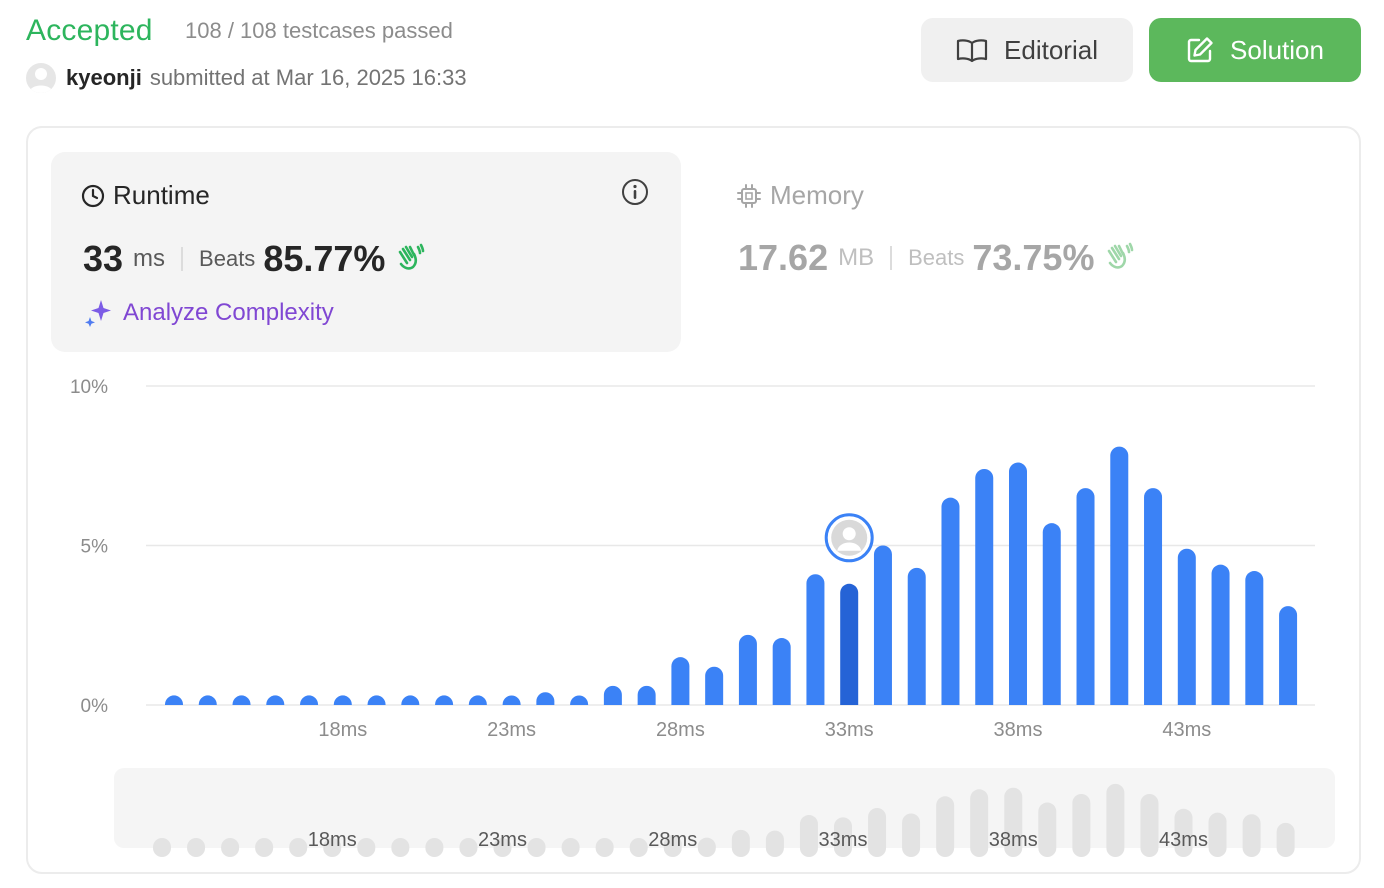 Image resolution: width=1384 pixels, height=888 pixels. Describe the element at coordinates (227, 258) in the screenshot. I see `runtime-beats-label: Beats` at that location.